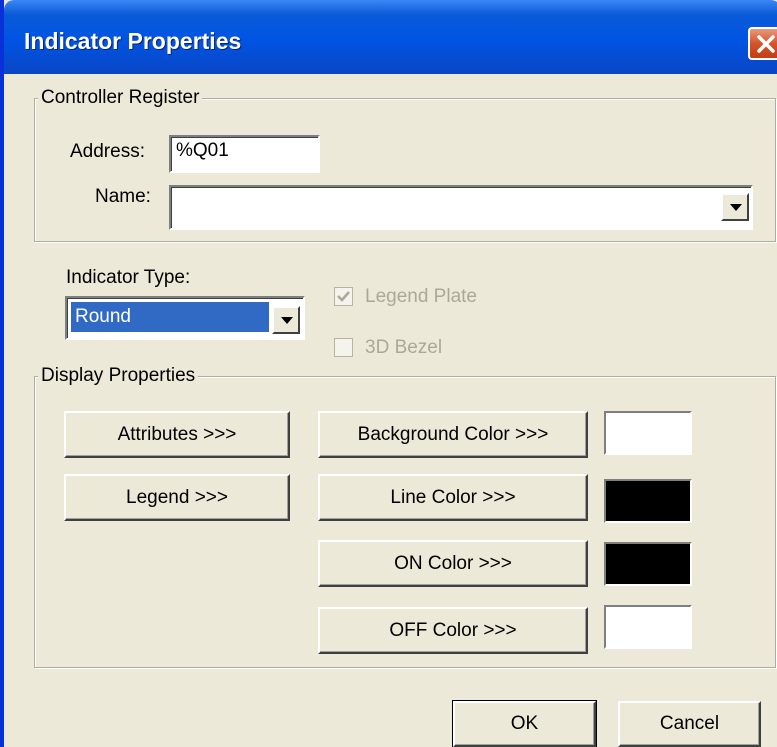  I want to click on ok-button: OK, so click(524, 723).